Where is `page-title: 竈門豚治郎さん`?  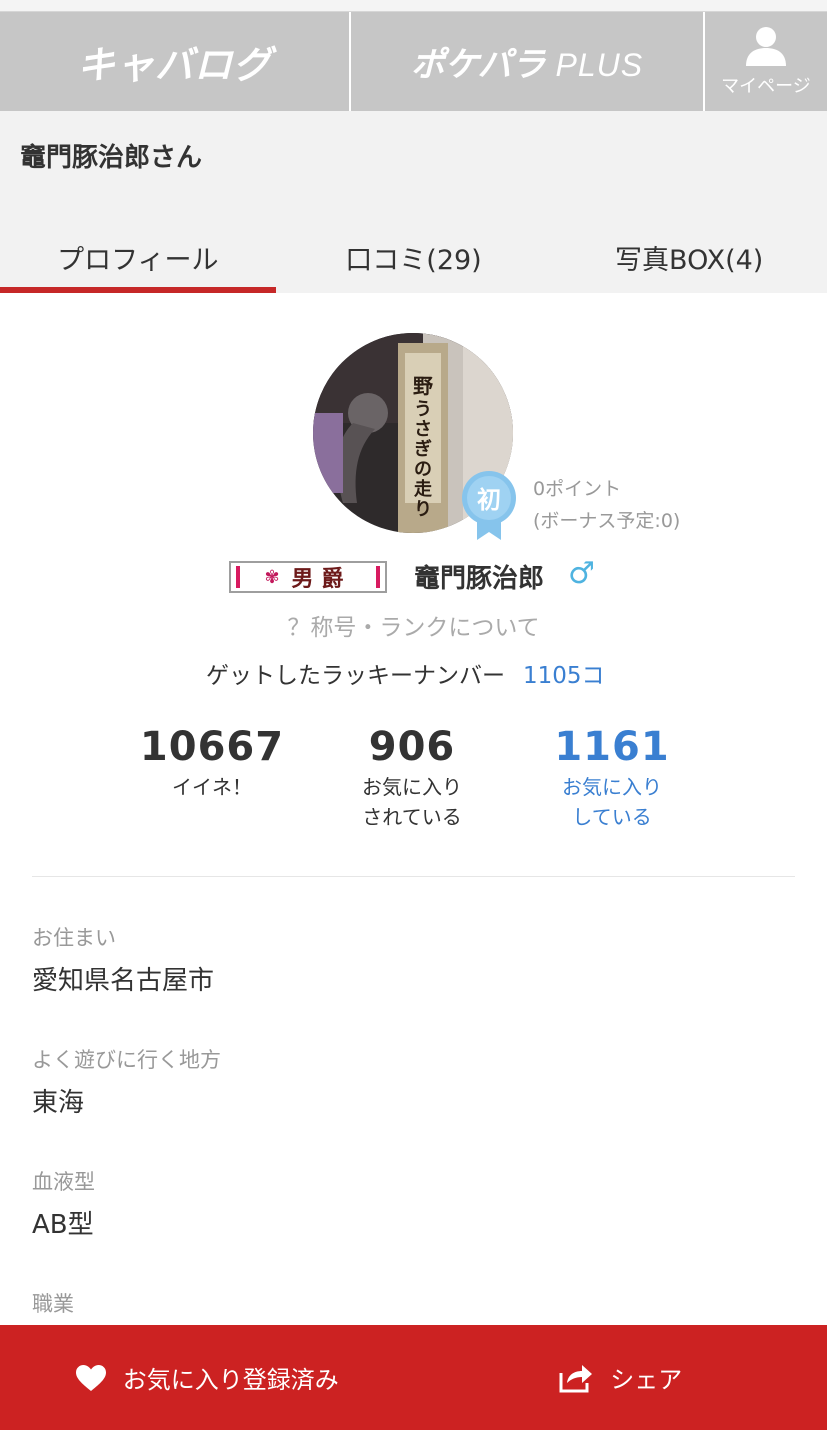 page-title: 竈門豚治郎さん is located at coordinates (111, 158).